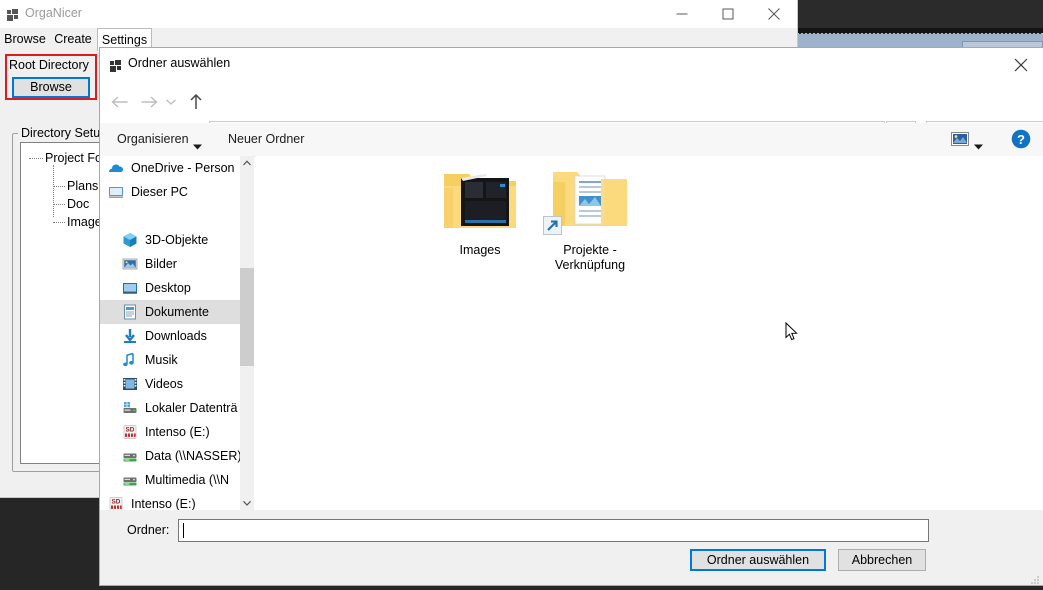  What do you see at coordinates (120, 102) in the screenshot?
I see `back-arrow-icon` at bounding box center [120, 102].